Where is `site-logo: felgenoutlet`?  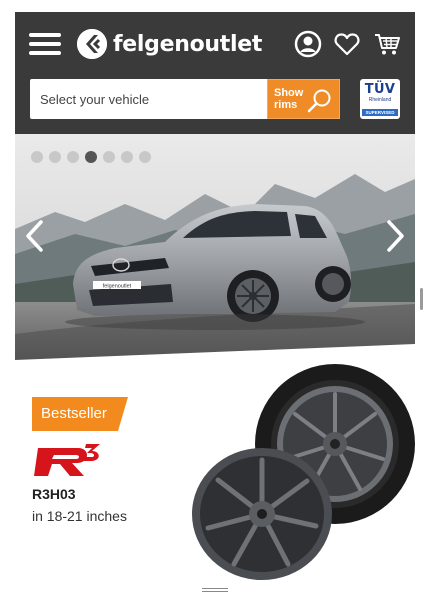
site-logo: felgenoutlet is located at coordinates (169, 44).